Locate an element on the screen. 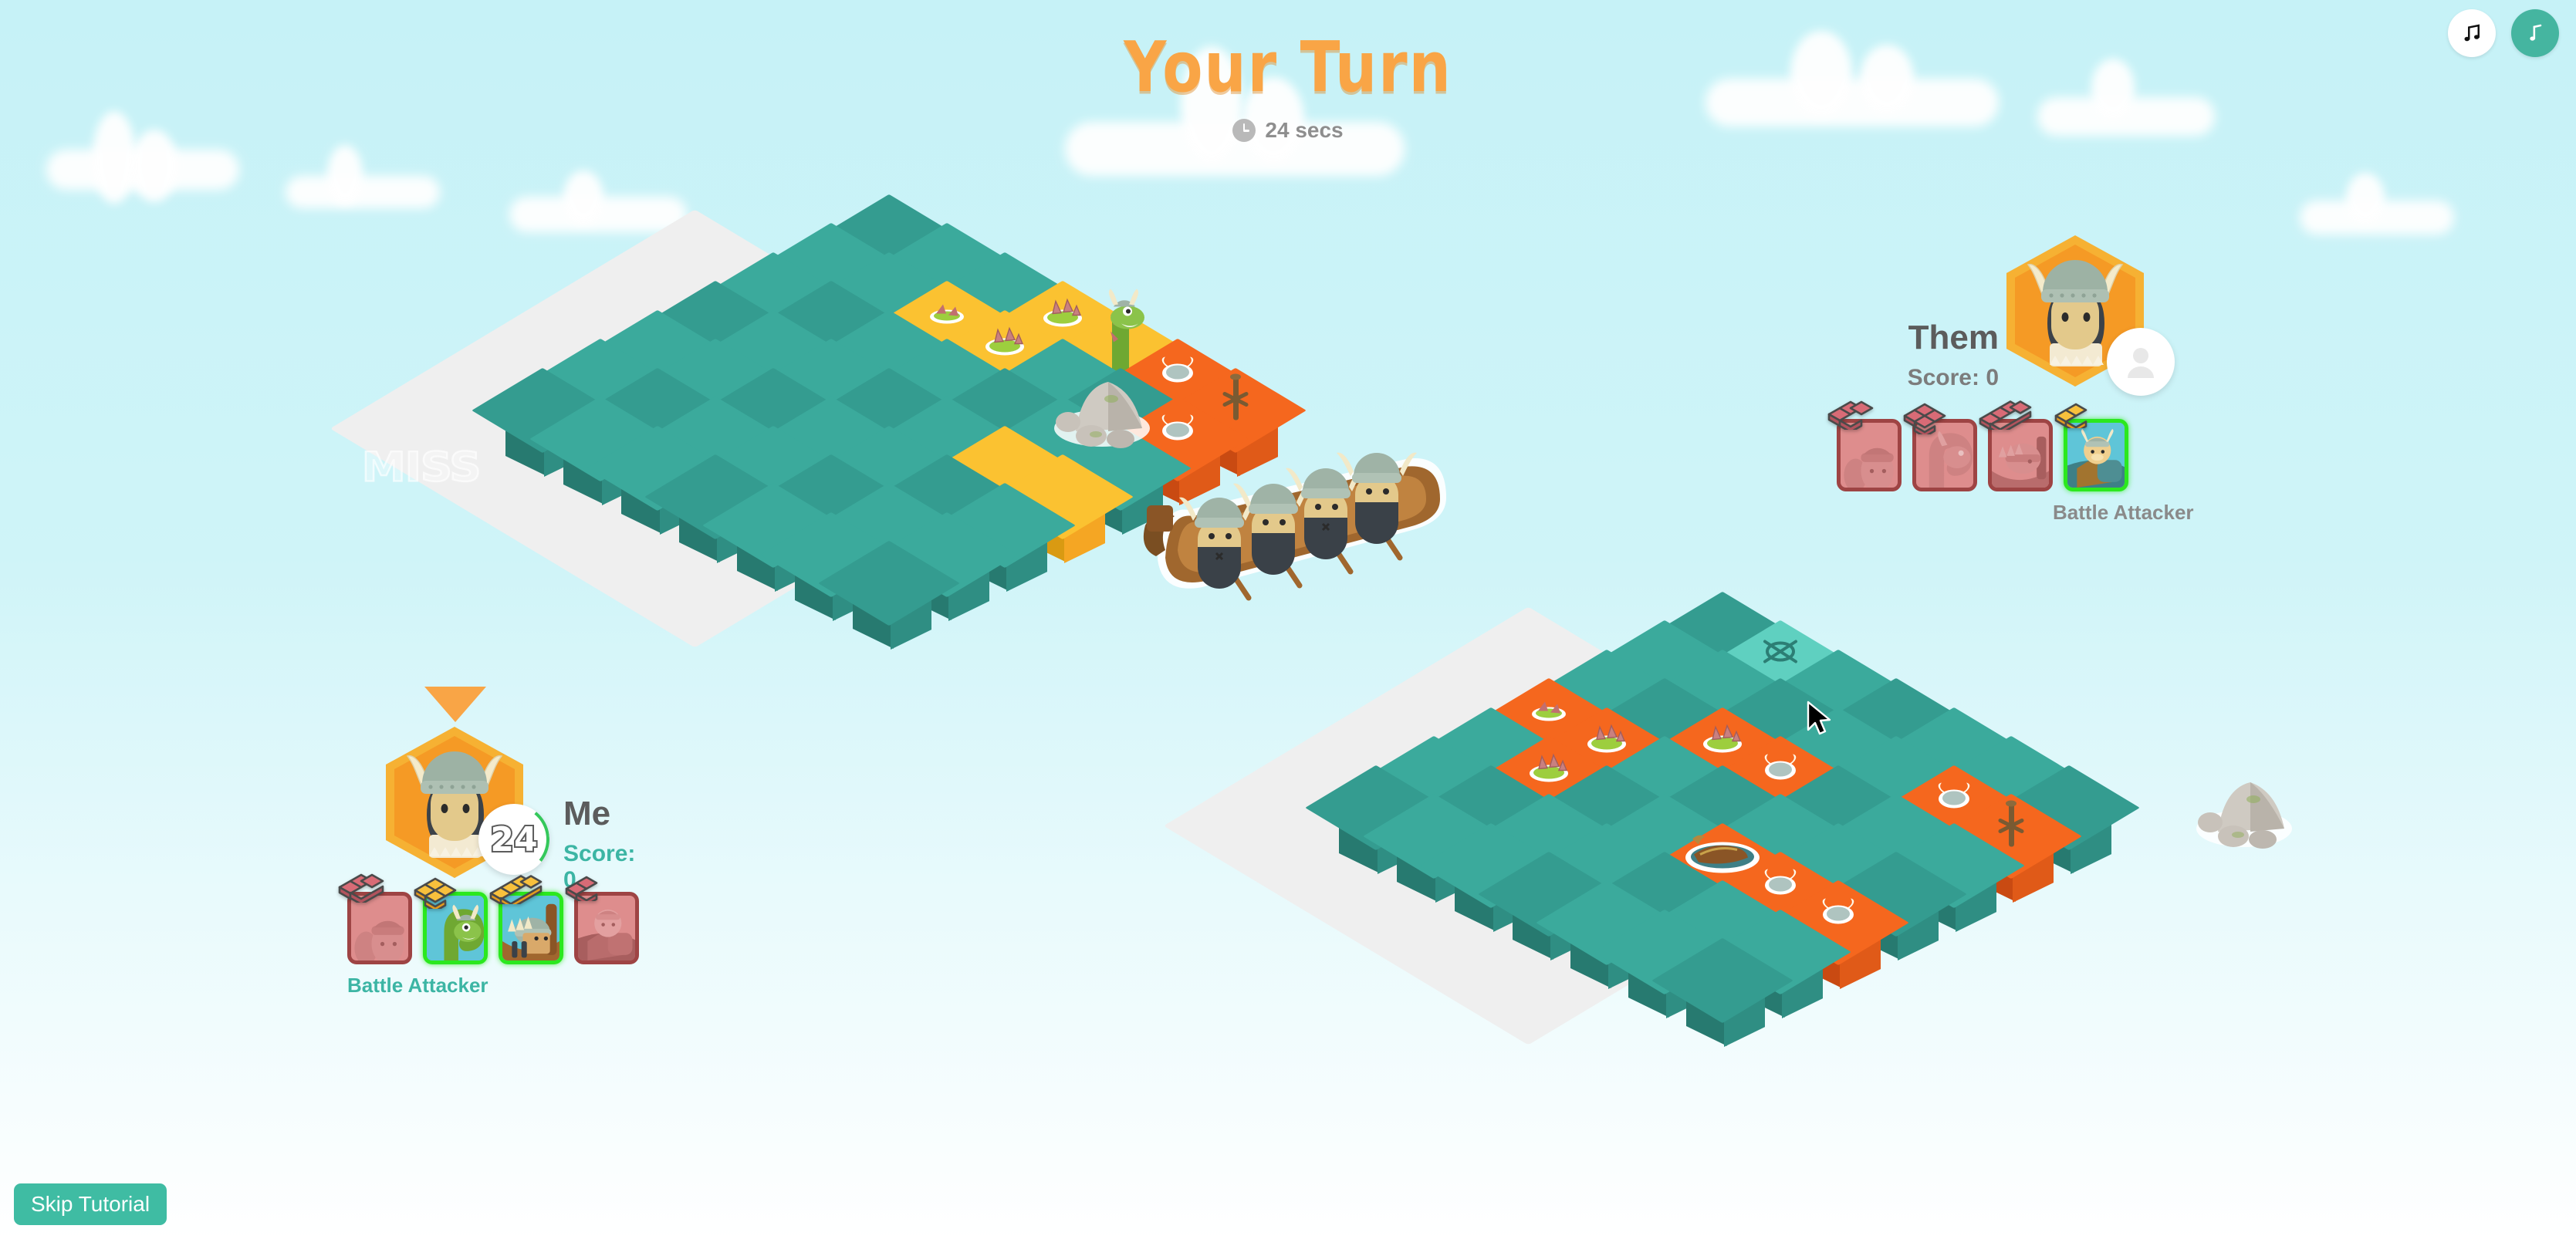 The height and width of the screenshot is (1239, 2576). turn-title: Your Turn is located at coordinates (1288, 66).